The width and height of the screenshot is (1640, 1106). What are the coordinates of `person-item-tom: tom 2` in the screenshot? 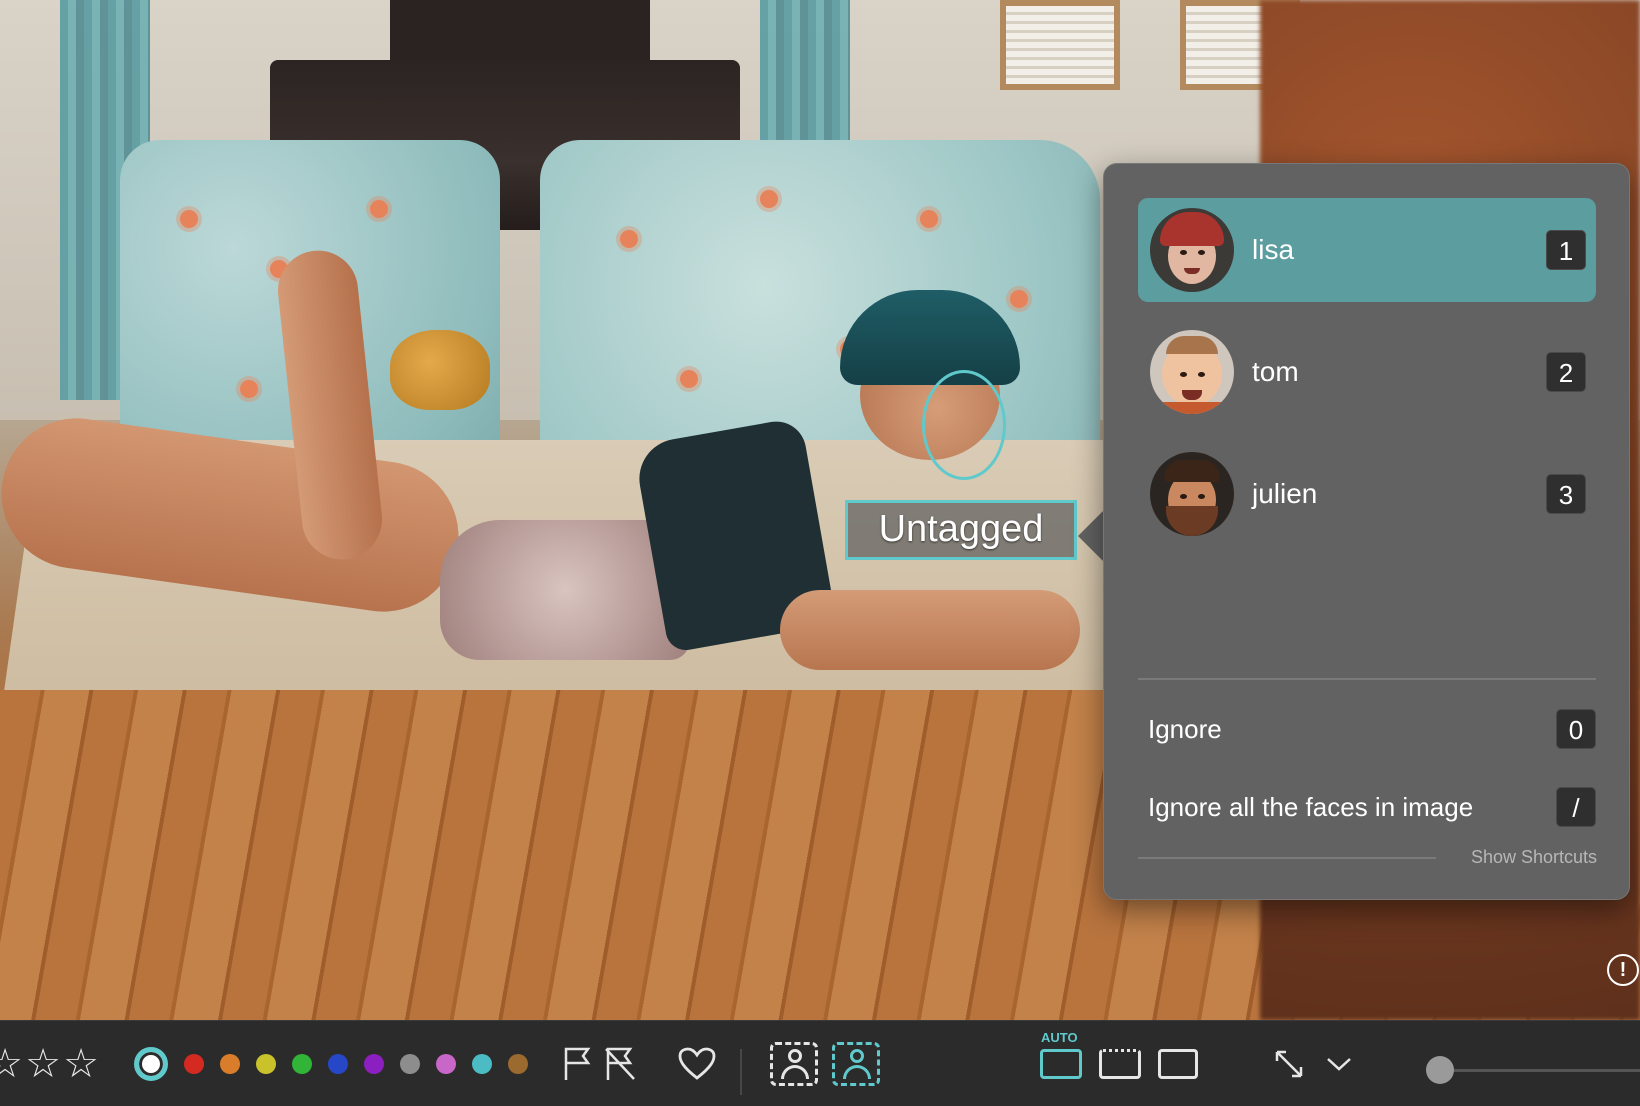 It's located at (1367, 372).